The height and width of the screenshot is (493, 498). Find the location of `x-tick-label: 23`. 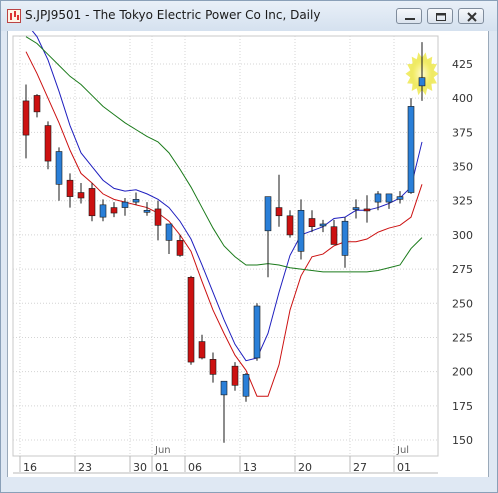

x-tick-label: 23 is located at coordinates (85, 467).